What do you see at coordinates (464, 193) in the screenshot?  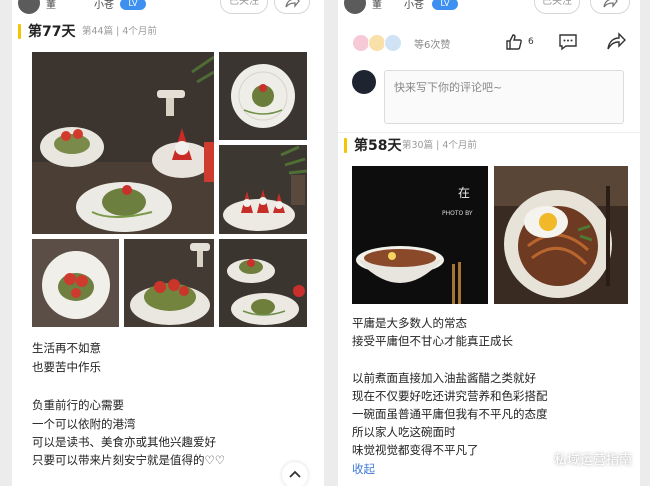 I see `photo-caption: 在` at bounding box center [464, 193].